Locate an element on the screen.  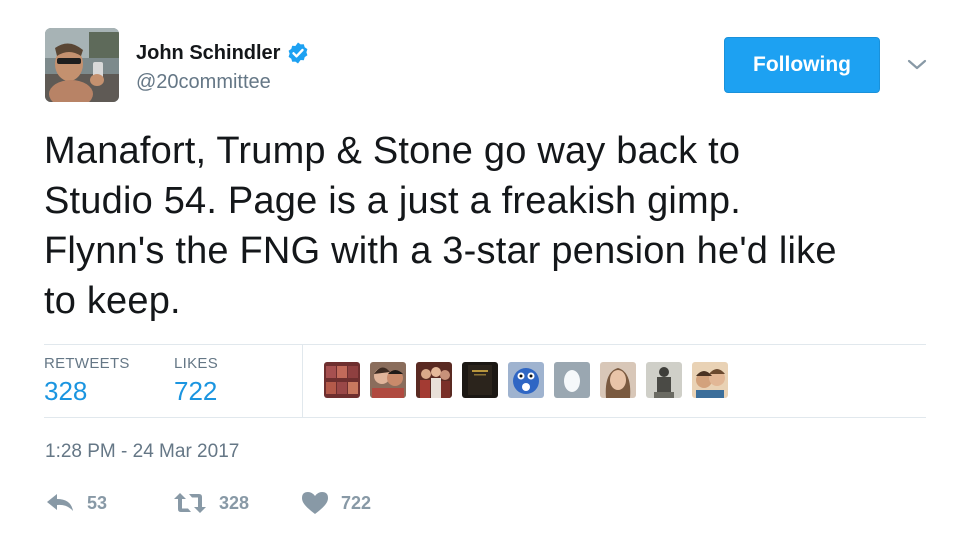
tweet-stats: RETWEETS 328 LIKES 722 is located at coordinates (485, 381).